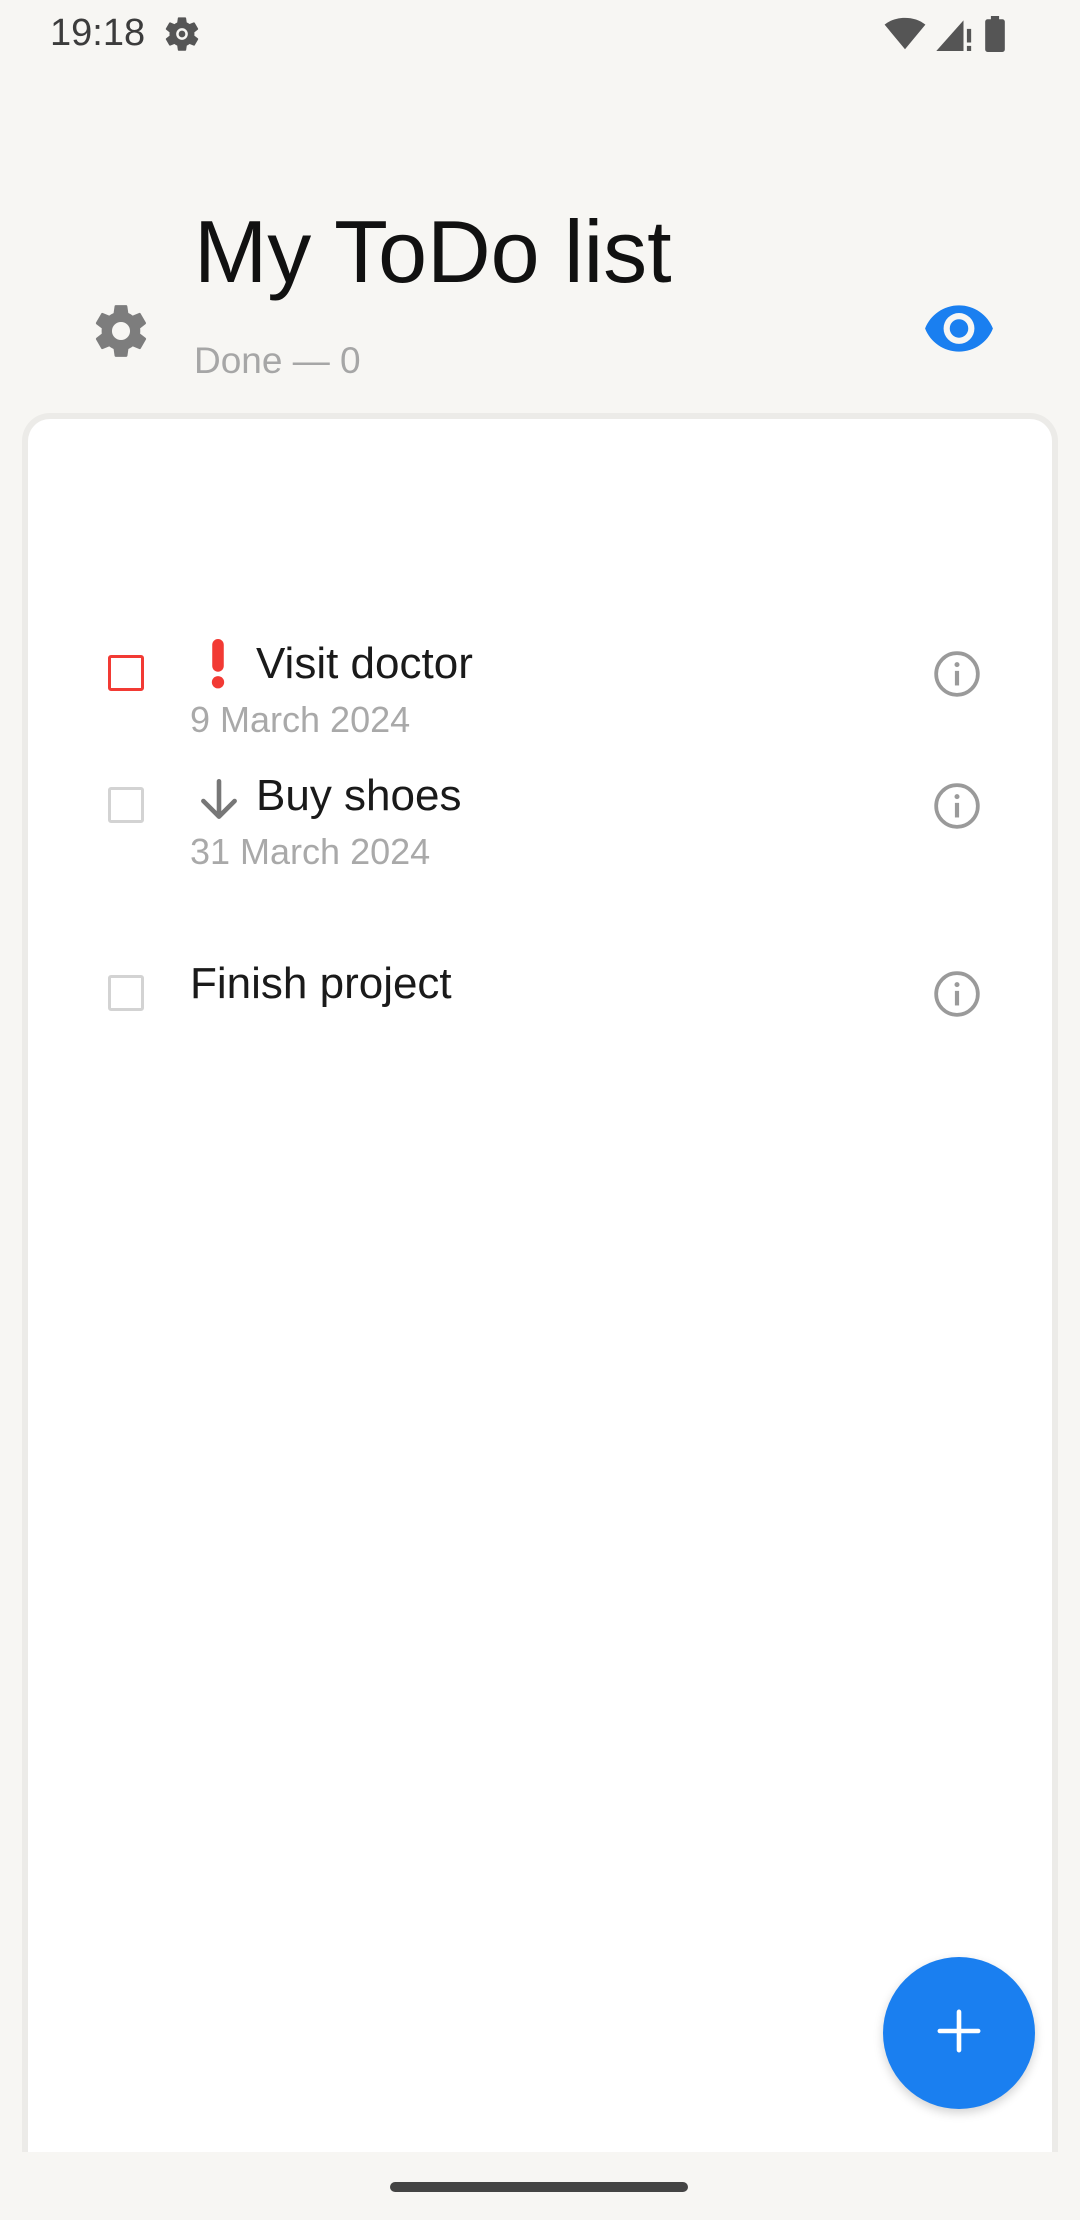 This screenshot has height=2220, width=1080. What do you see at coordinates (995, 34) in the screenshot?
I see `battery-icon` at bounding box center [995, 34].